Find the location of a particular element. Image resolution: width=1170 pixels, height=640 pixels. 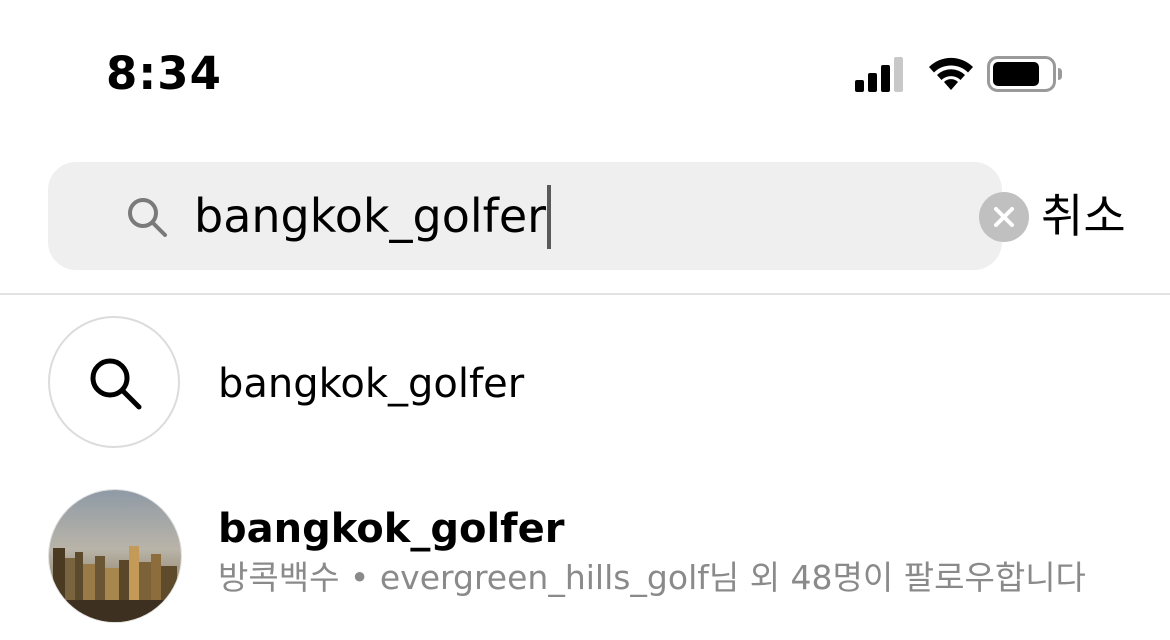

cancel-button: 취소 is located at coordinates (1083, 216).